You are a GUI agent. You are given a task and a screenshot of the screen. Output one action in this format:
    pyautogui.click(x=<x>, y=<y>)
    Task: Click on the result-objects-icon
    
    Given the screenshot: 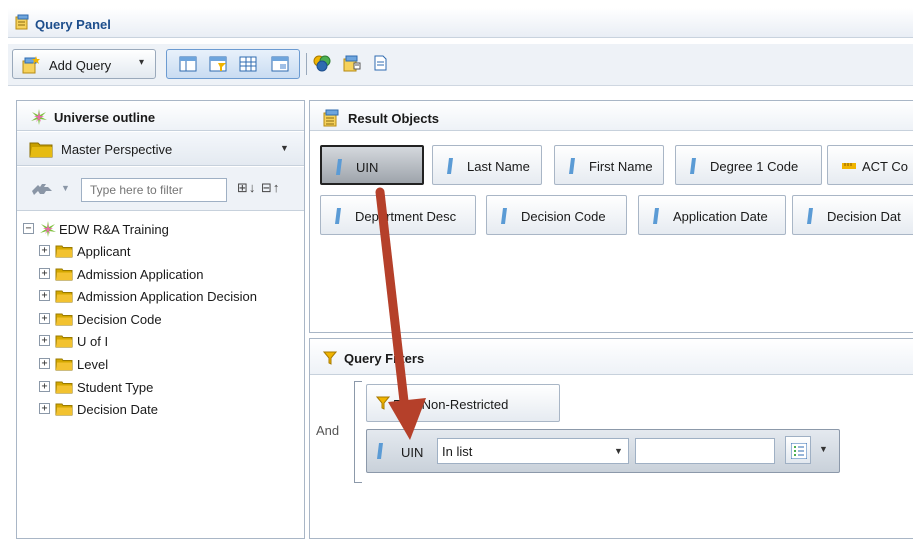 What is the action you would take?
    pyautogui.click(x=331, y=118)
    